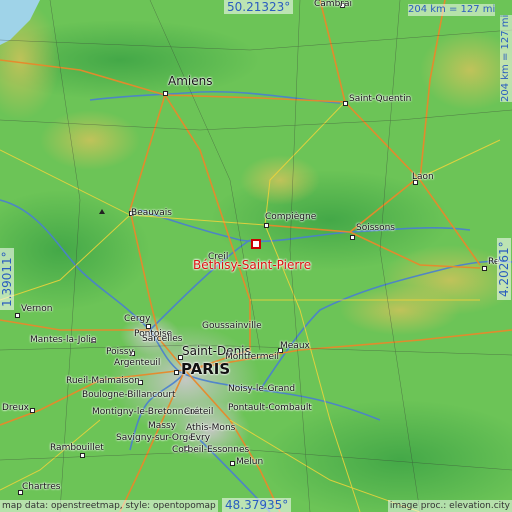 The image size is (512, 512). What do you see at coordinates (266, 225) in the screenshot?
I see `compiegne-marker` at bounding box center [266, 225].